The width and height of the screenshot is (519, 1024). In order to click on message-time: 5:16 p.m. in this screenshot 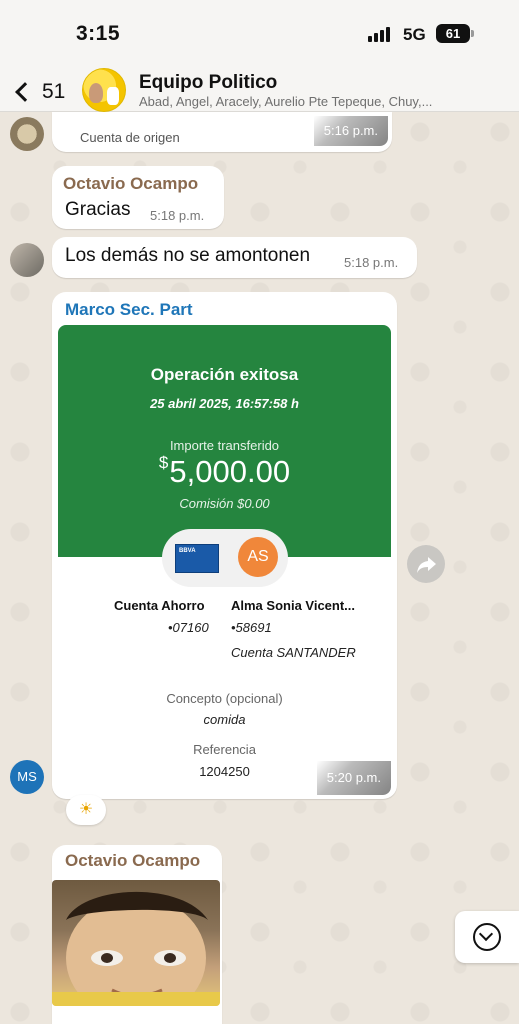, I will do `click(350, 131)`.